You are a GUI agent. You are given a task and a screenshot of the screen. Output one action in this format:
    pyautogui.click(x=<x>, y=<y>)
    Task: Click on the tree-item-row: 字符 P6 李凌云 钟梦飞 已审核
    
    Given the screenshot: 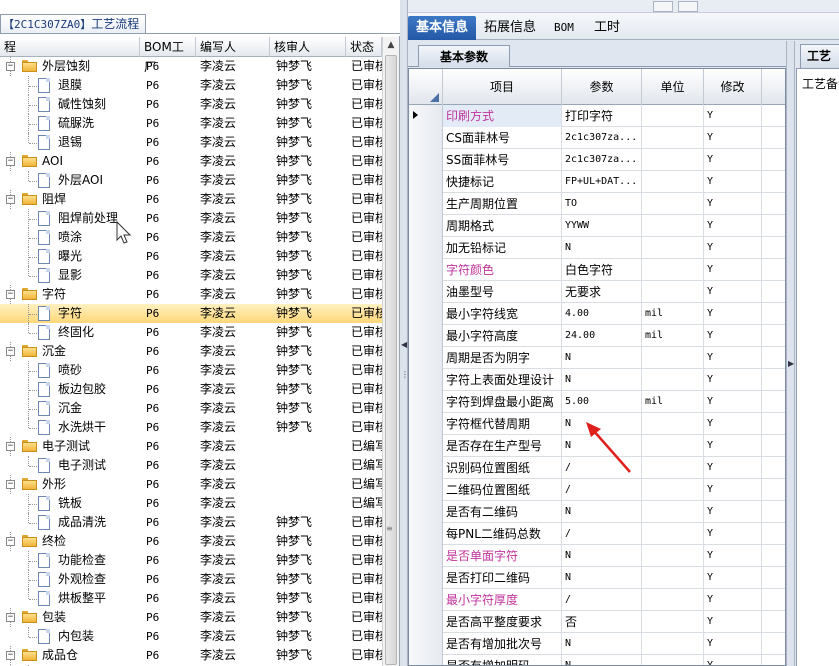 What is the action you would take?
    pyautogui.click(x=191, y=313)
    